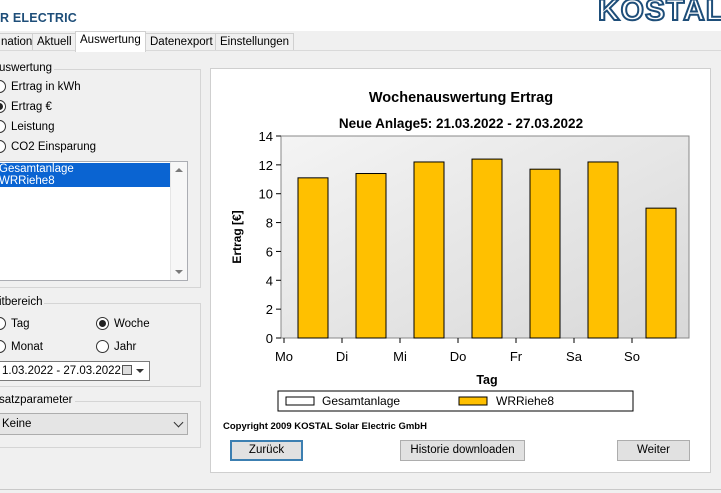  I want to click on y-tick-label: 6, so click(269, 251).